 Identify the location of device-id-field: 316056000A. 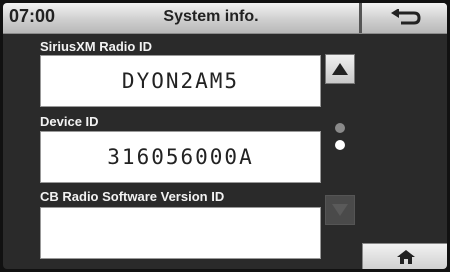
(180, 157).